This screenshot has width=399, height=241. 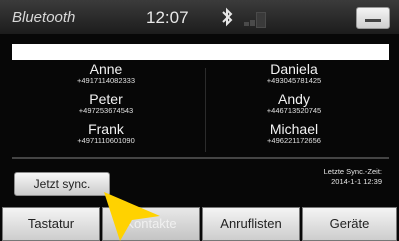 I want to click on bottom-tab-bar: Tastatur Kontakte Anruflisten Geräte, so click(x=199, y=224).